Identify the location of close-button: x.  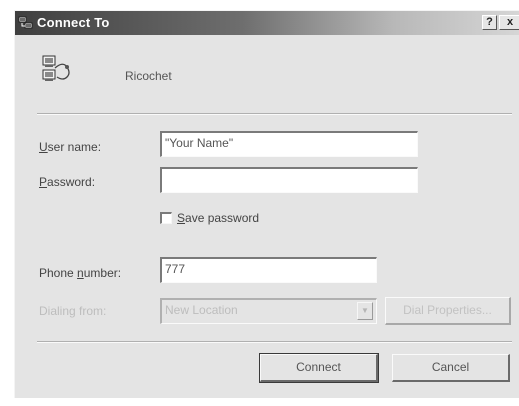
(509, 22).